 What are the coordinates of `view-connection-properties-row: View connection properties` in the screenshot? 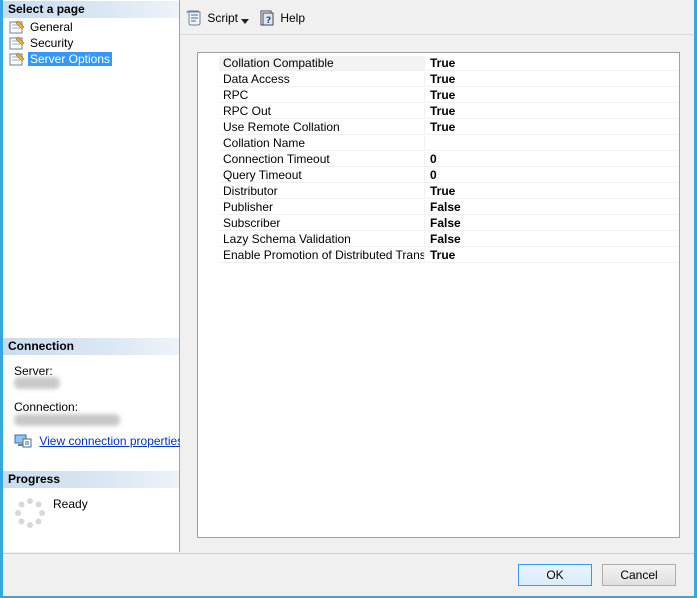 It's located at (98, 441).